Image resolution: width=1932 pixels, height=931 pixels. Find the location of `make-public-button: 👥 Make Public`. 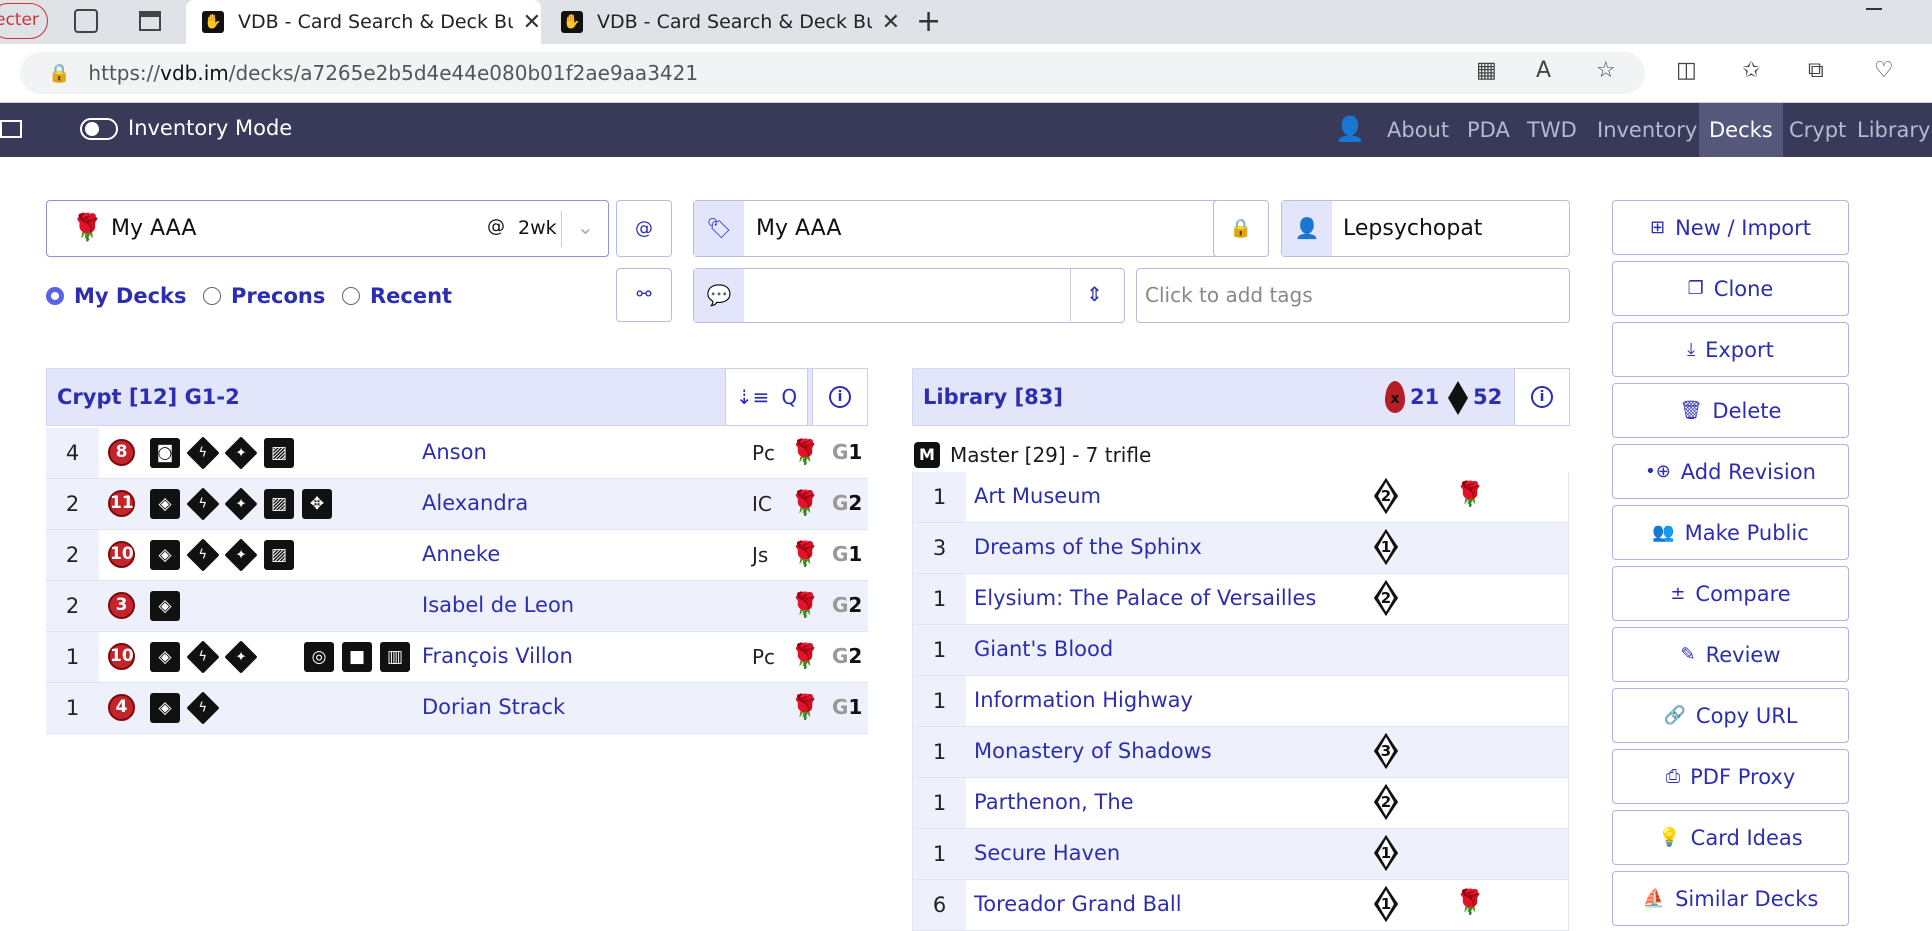

make-public-button: 👥 Make Public is located at coordinates (1730, 532).